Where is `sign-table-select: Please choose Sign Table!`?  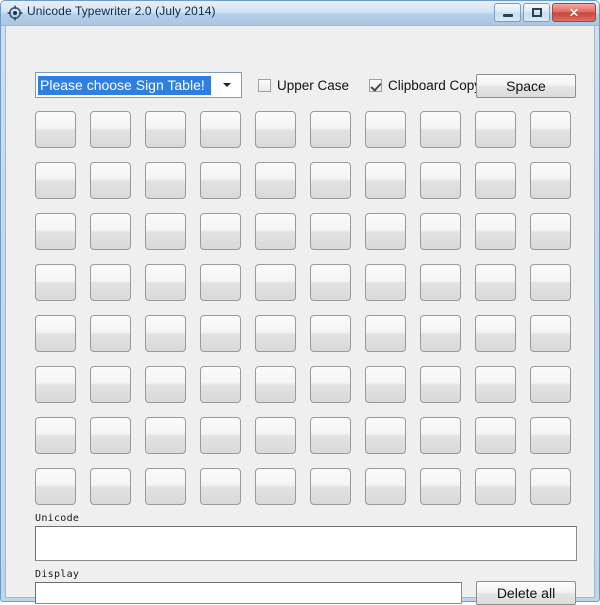 sign-table-select: Please choose Sign Table! is located at coordinates (138, 85).